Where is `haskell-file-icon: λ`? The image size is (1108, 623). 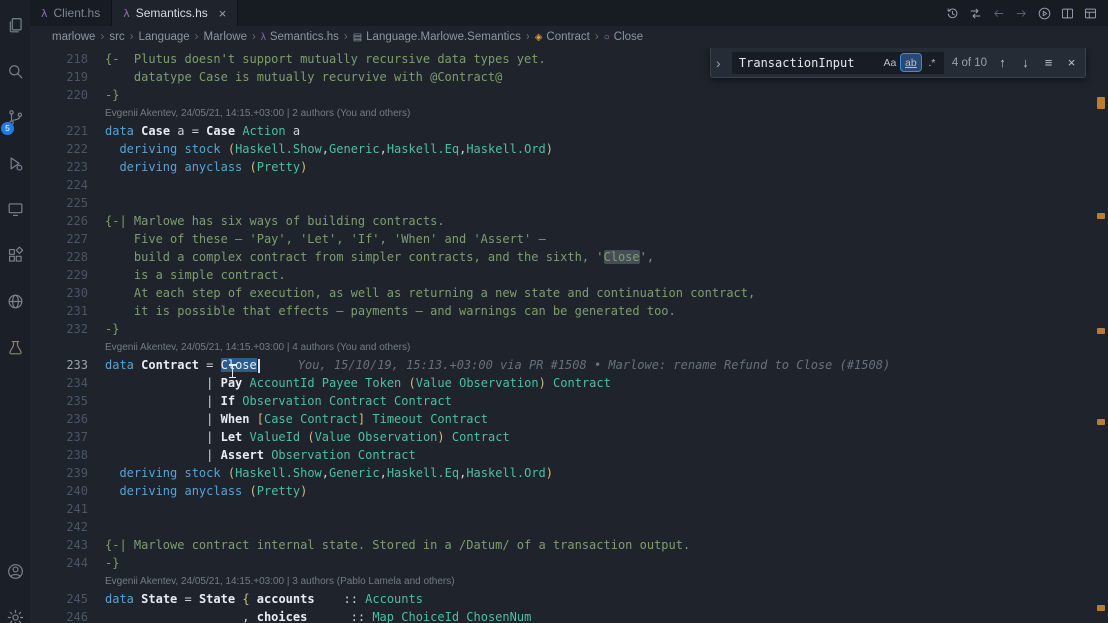 haskell-file-icon: λ is located at coordinates (44, 13).